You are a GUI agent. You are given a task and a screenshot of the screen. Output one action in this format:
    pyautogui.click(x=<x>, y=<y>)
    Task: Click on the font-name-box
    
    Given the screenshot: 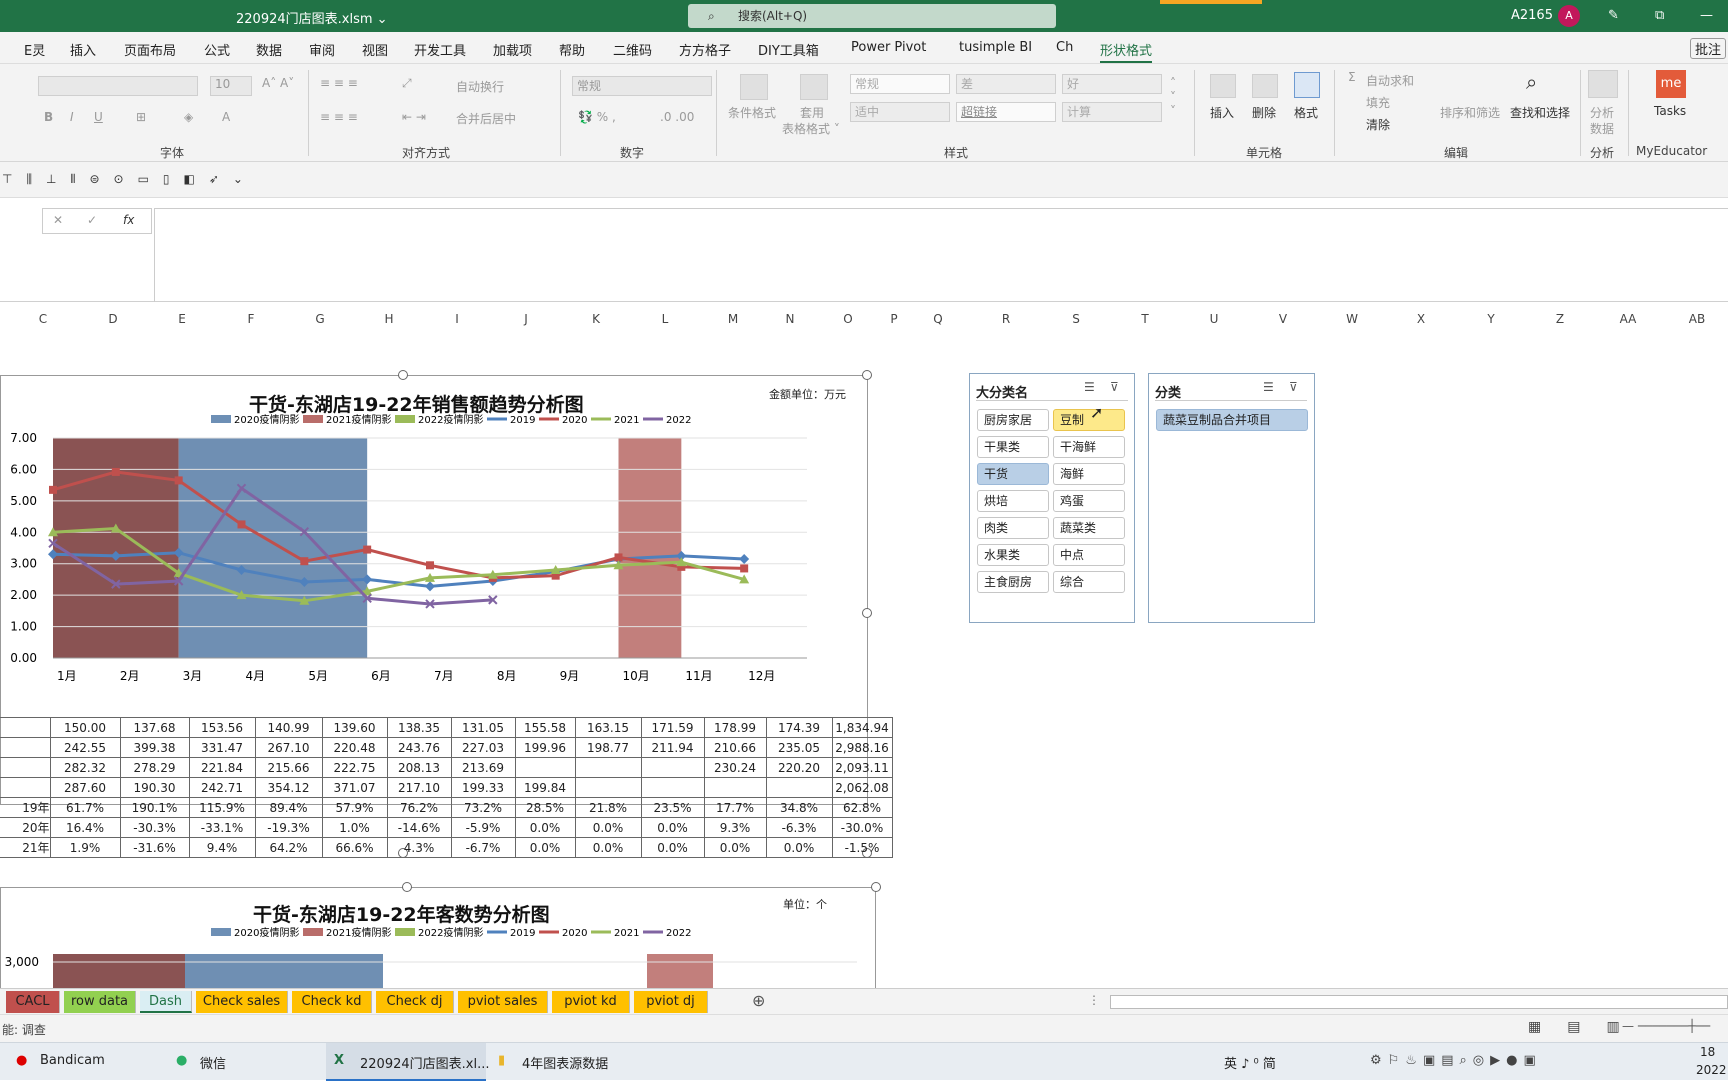 What is the action you would take?
    pyautogui.click(x=118, y=86)
    